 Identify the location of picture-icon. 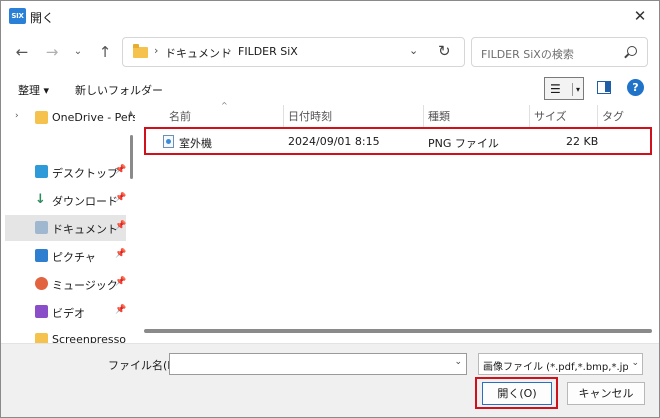
(41, 255).